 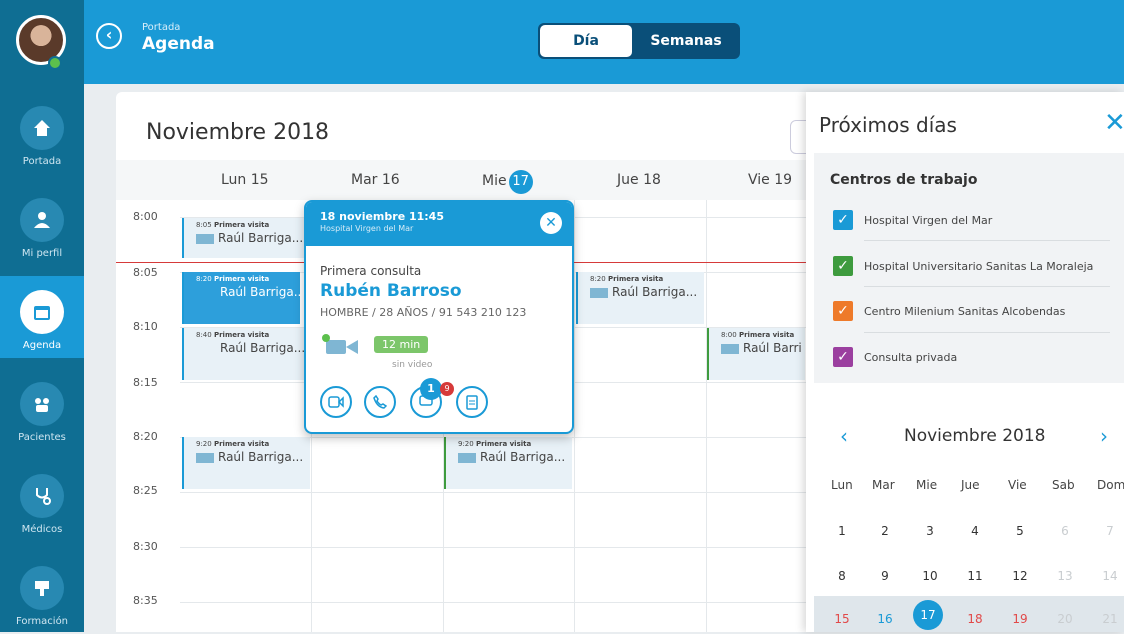 I want to click on calendar-day: 15, so click(x=842, y=619).